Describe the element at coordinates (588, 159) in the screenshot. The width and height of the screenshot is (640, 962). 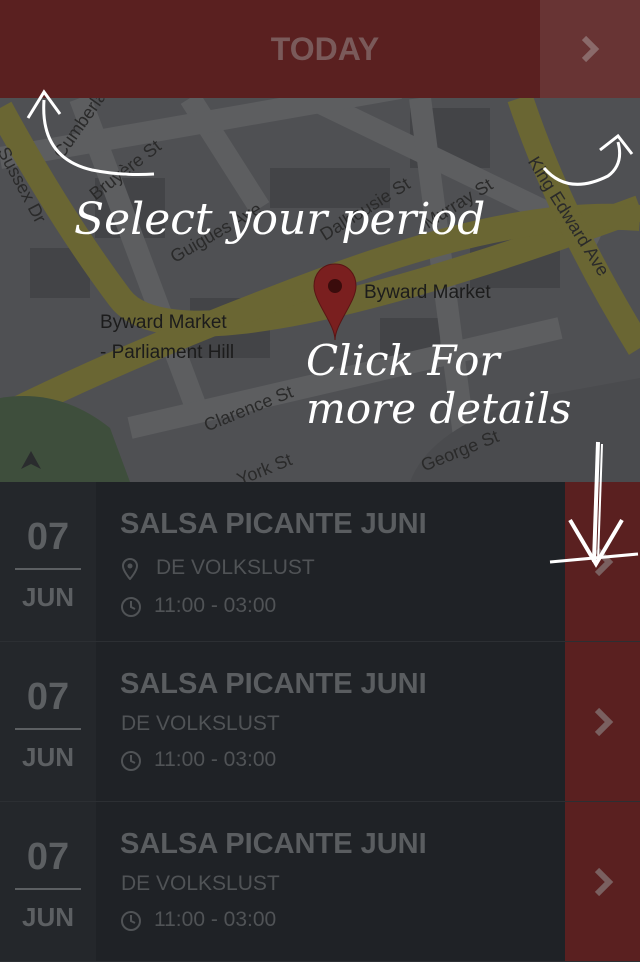
I see `curved-arrow-right-icon` at that location.